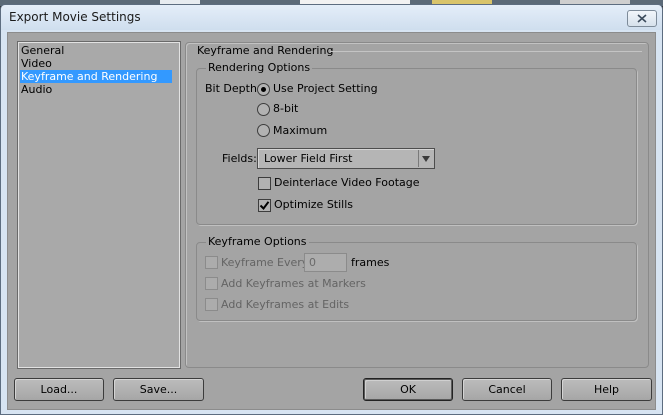 This screenshot has height=415, width=663. I want to click on deinterlace-checkbox, so click(264, 183).